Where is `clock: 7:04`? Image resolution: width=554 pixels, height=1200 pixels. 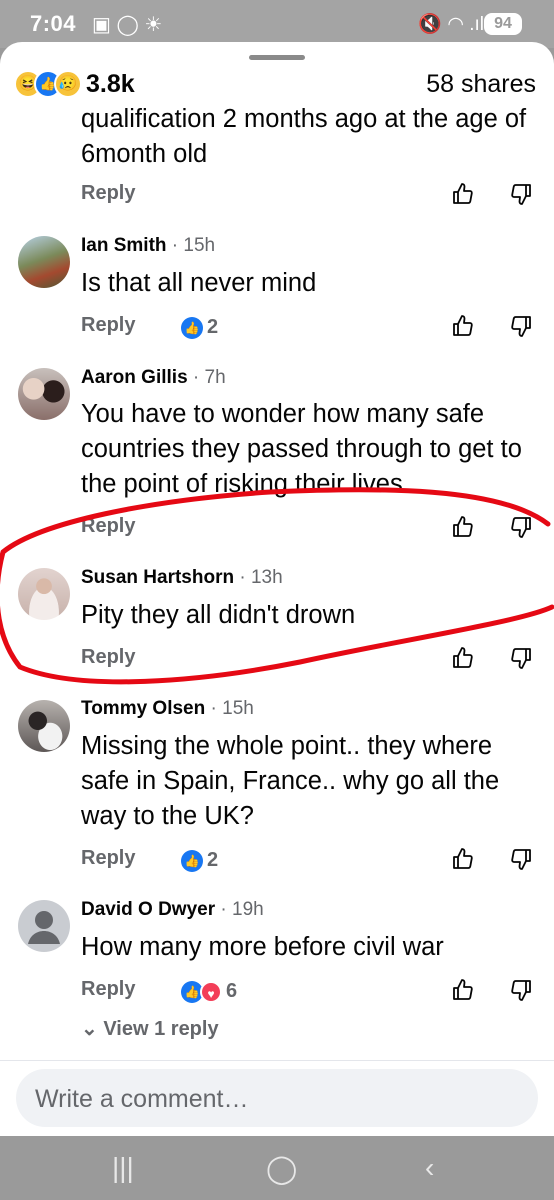 clock: 7:04 is located at coordinates (53, 23).